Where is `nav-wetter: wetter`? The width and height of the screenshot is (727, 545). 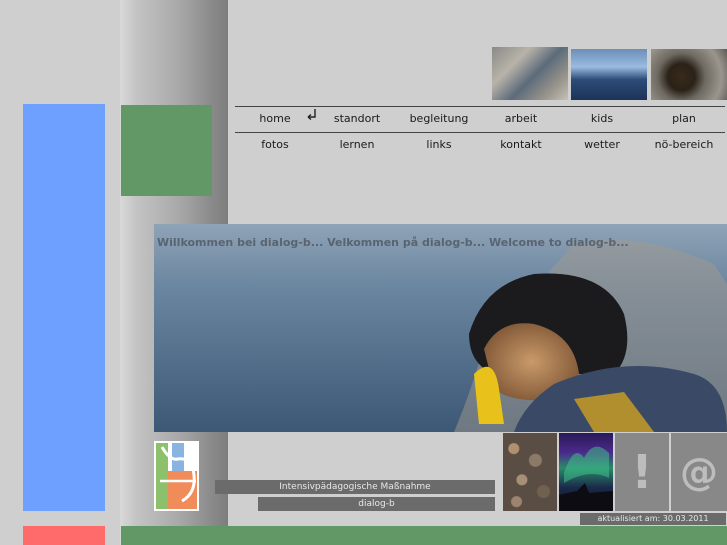 nav-wetter: wetter is located at coordinates (602, 144).